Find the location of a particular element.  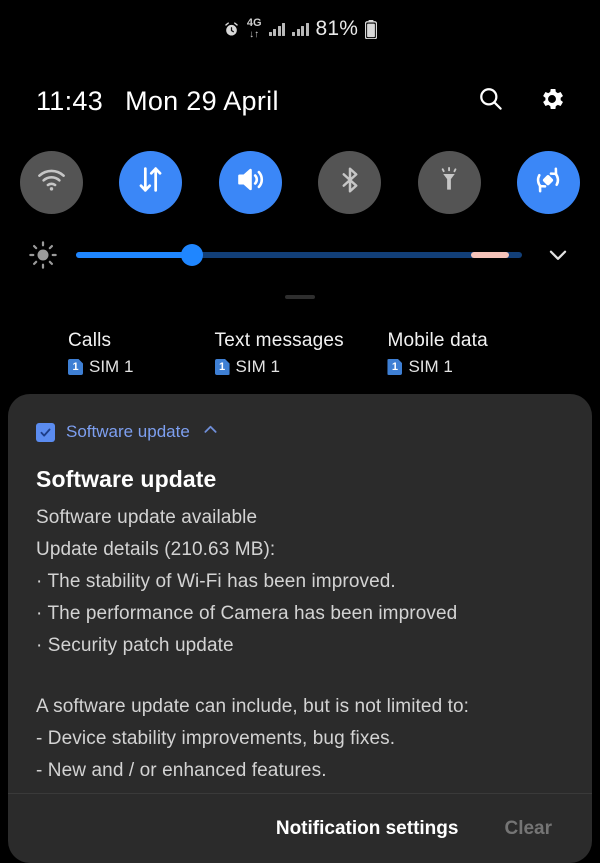

notification-body-line: · Security patch update is located at coordinates (135, 645).